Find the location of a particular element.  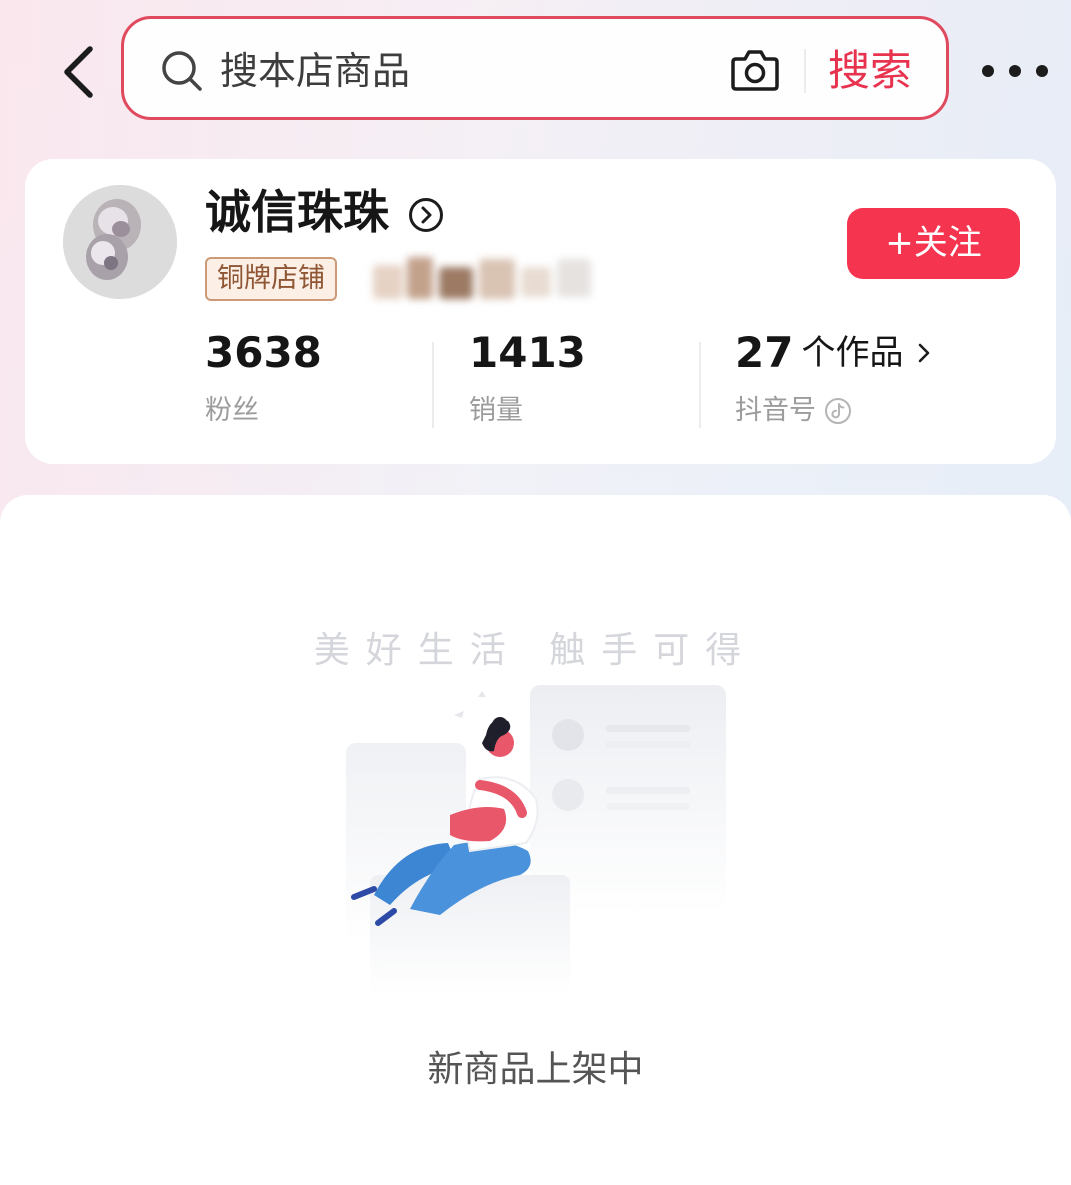

back-arrow-icon is located at coordinates (78, 72).